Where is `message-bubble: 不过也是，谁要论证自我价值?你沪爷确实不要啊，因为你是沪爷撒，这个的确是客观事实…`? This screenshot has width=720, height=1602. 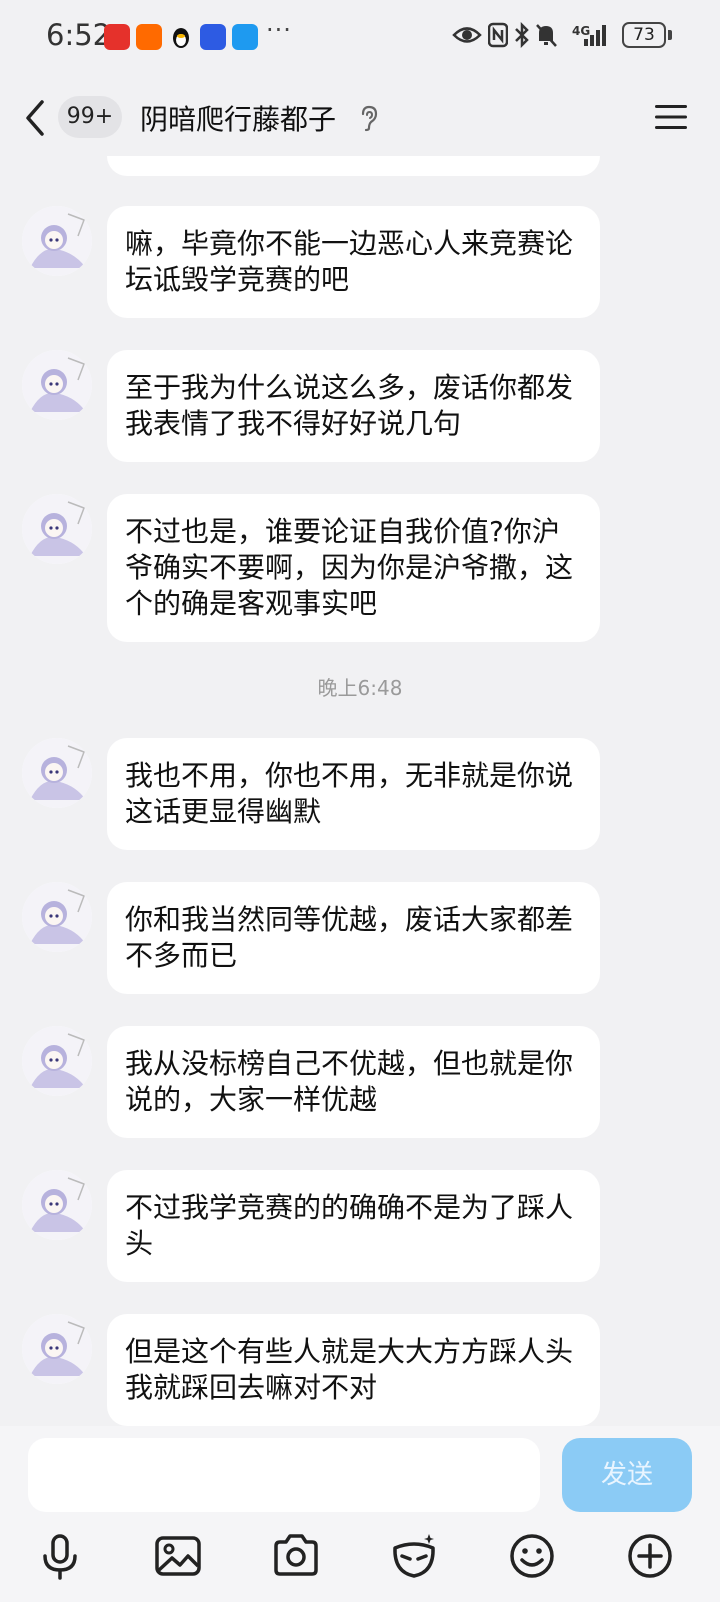
message-bubble: 不过也是，谁要论证自我价值?你沪爷确实不要啊，因为你是沪爷撒，这个的确是客观事实… is located at coordinates (353, 568).